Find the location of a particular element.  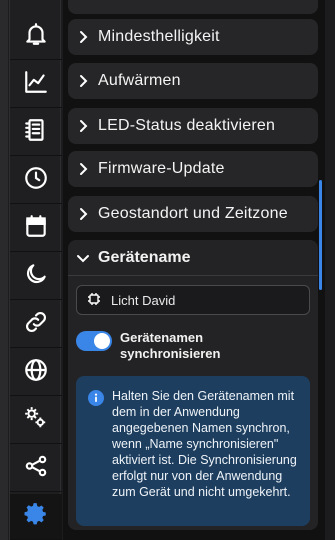

sidebar-item-link is located at coordinates (36, 325).